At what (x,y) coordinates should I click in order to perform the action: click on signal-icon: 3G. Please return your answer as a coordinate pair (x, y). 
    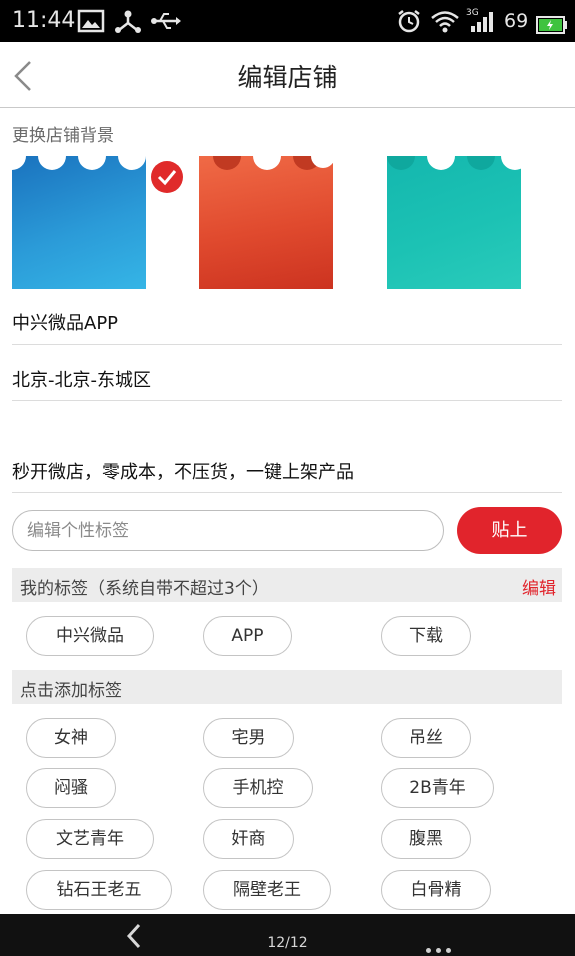
    Looking at the image, I should click on (482, 22).